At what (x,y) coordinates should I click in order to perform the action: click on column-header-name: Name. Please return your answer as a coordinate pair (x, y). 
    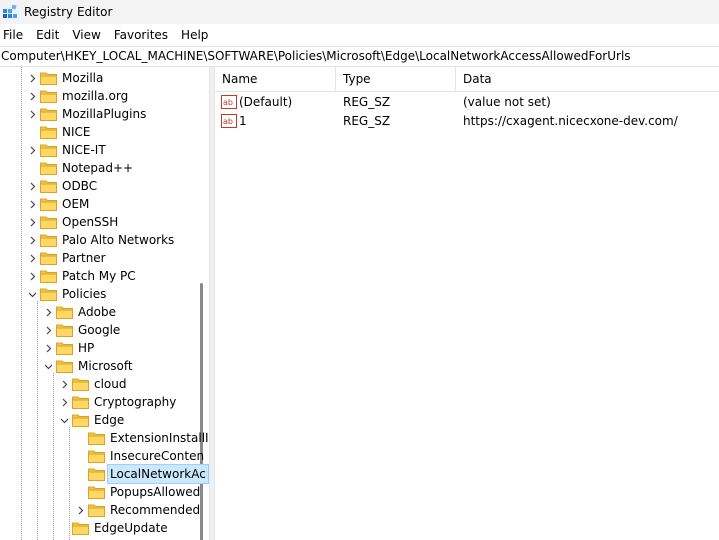
    Looking at the image, I should click on (275, 79).